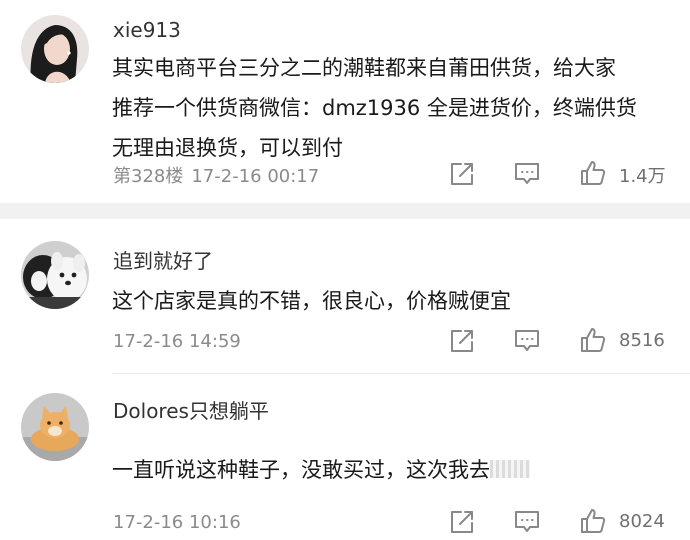  I want to click on username: xie913, so click(147, 30).